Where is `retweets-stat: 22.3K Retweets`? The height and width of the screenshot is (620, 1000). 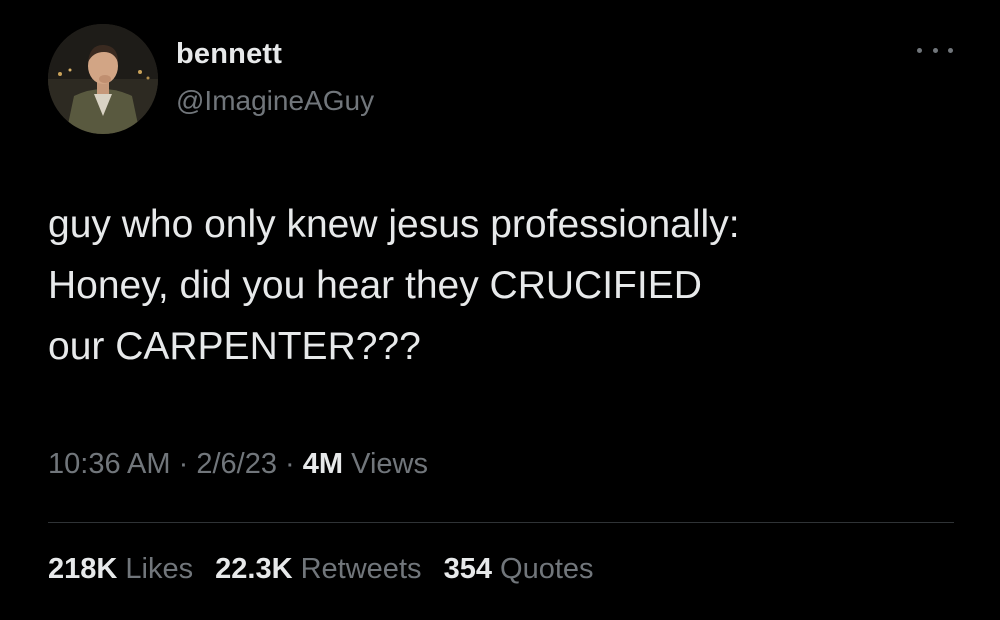
retweets-stat: 22.3K Retweets is located at coordinates (318, 569).